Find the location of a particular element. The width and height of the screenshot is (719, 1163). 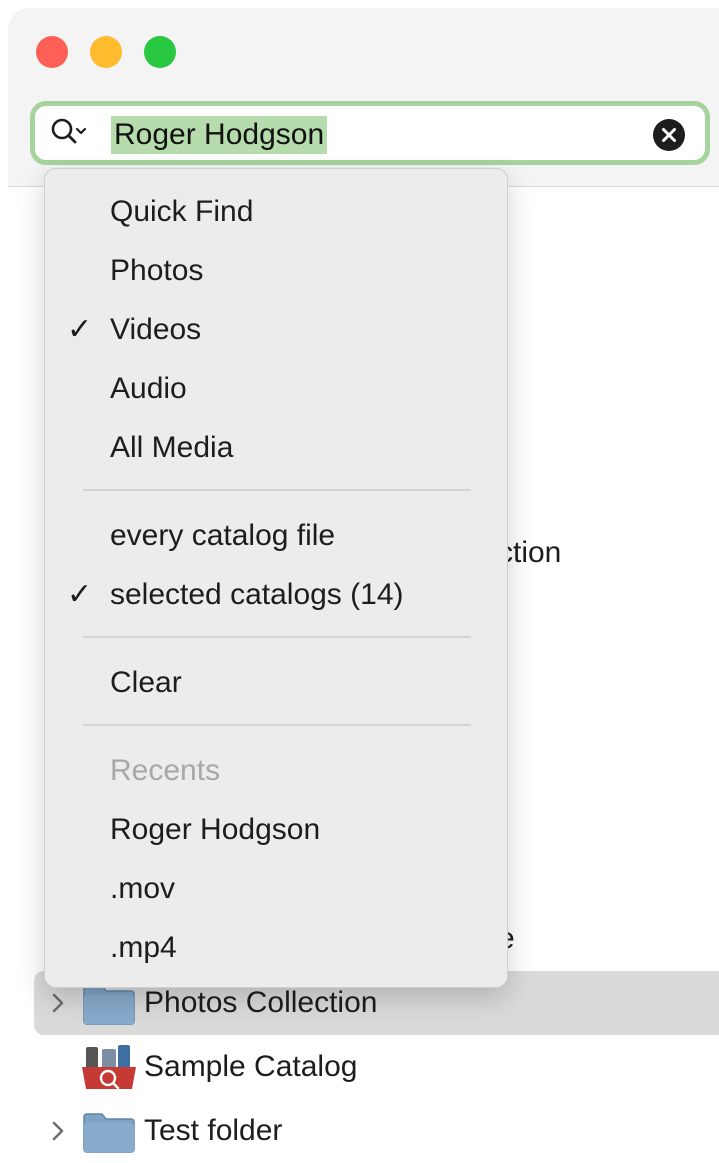

clear-search-icon is located at coordinates (669, 135).